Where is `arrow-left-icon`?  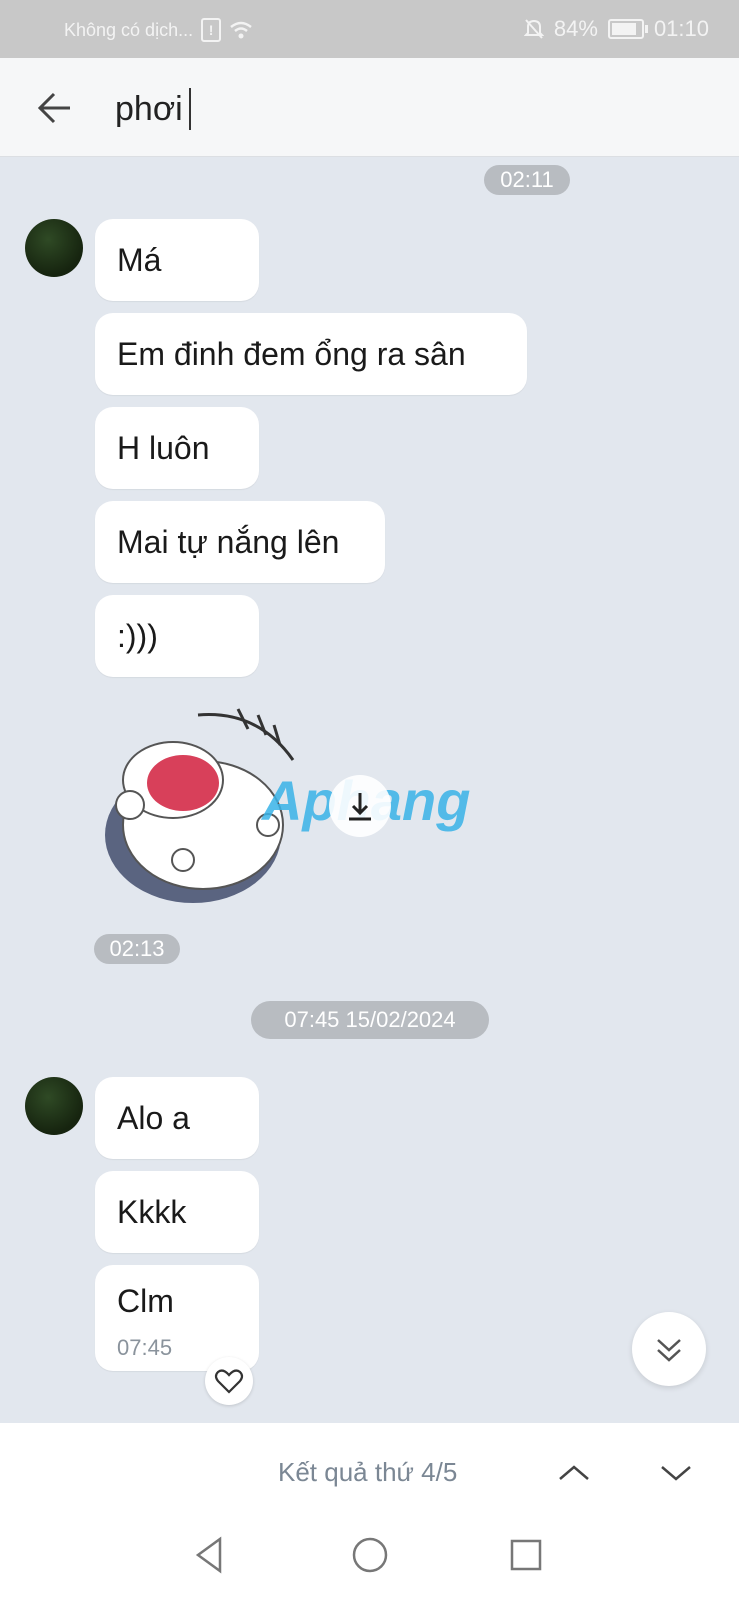
arrow-left-icon is located at coordinates (53, 108).